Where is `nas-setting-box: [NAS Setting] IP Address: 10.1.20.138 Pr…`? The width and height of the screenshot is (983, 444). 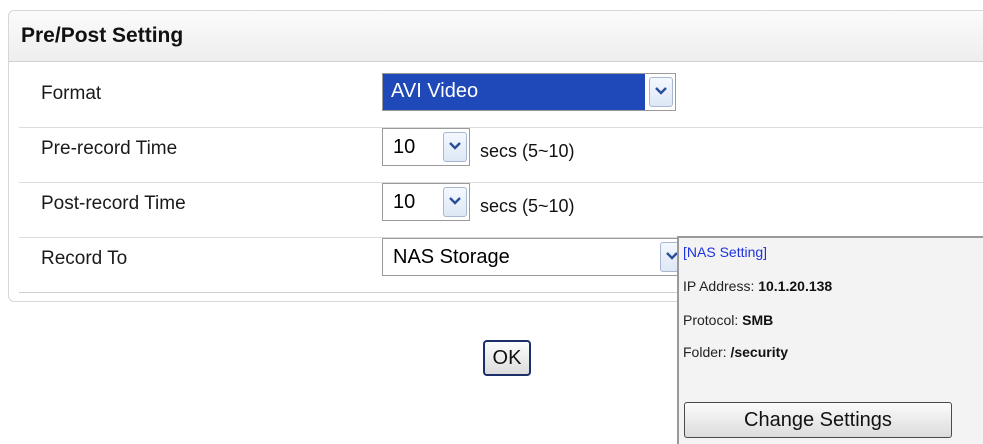 nas-setting-box: [NAS Setting] IP Address: 10.1.20.138 Pr… is located at coordinates (830, 340).